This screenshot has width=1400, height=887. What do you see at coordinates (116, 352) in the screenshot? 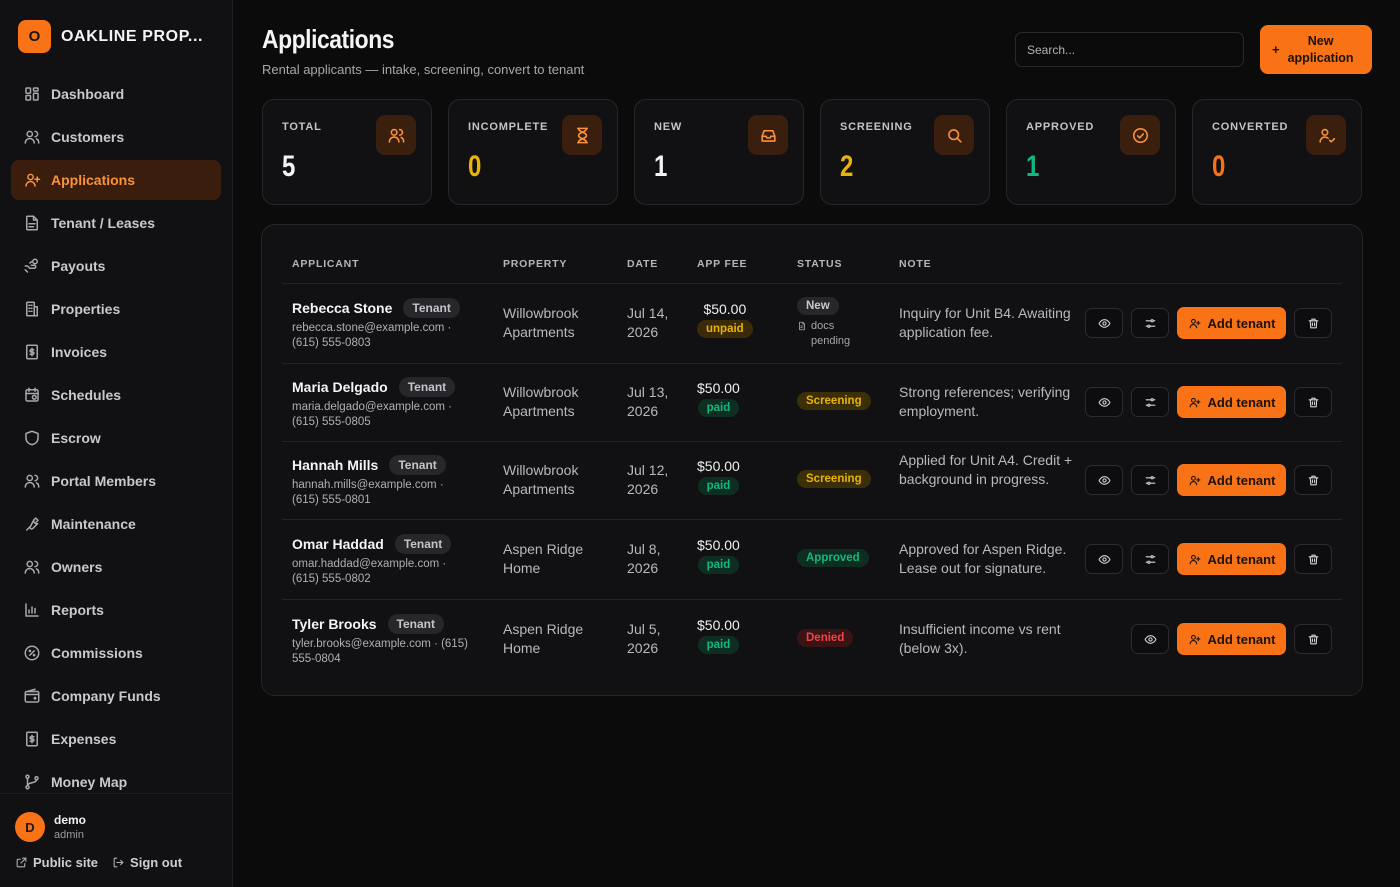
I see `sidebar-item-invoices: Invoices` at bounding box center [116, 352].